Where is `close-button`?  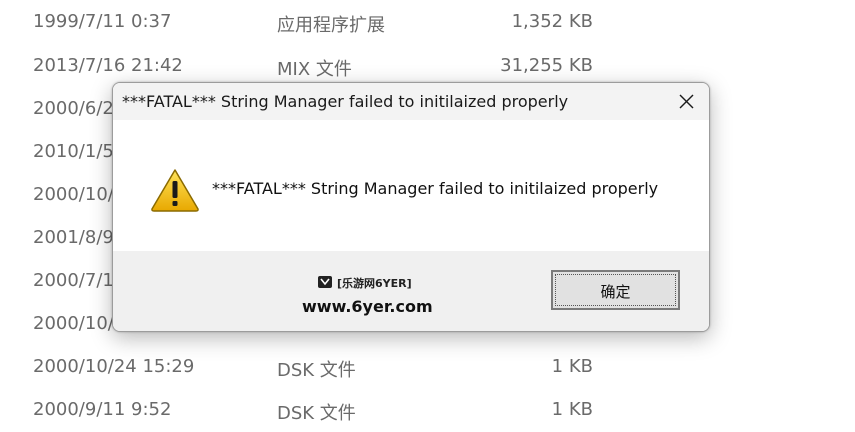 close-button is located at coordinates (686, 101).